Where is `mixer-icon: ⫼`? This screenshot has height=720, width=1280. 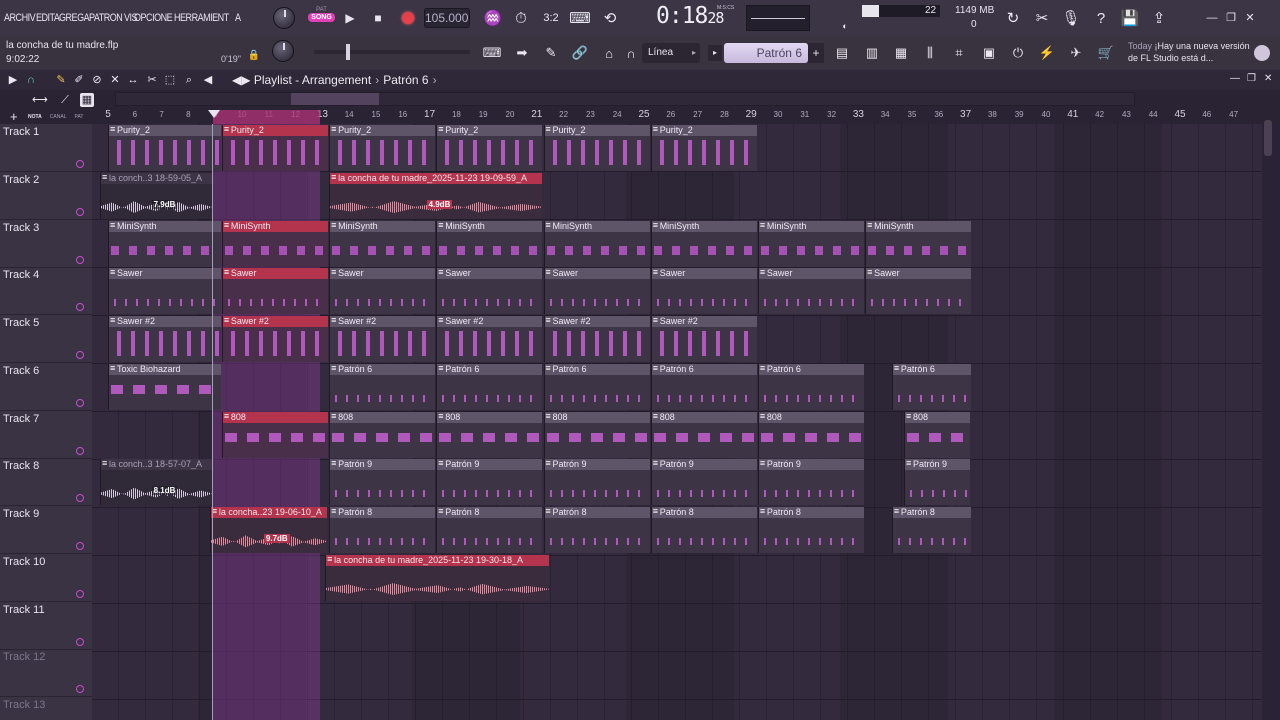
mixer-icon: ⫼ is located at coordinates (930, 53).